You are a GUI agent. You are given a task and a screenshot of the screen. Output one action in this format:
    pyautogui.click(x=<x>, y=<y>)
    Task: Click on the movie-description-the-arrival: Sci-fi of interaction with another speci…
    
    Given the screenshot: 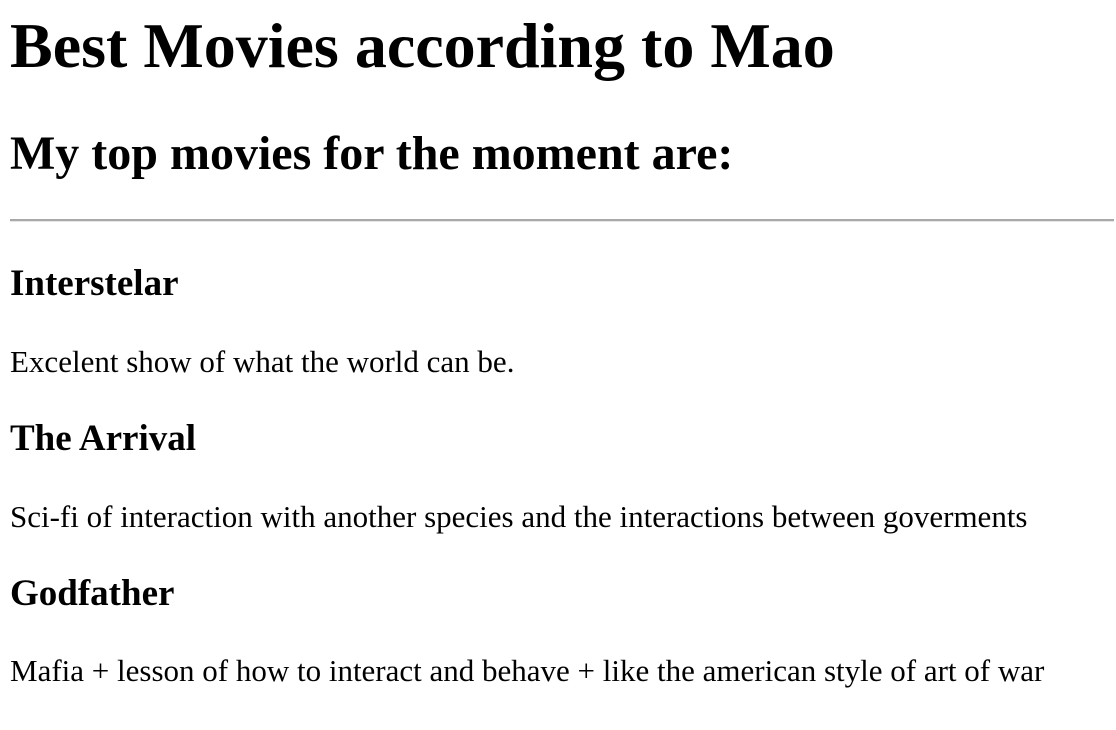 What is the action you would take?
    pyautogui.click(x=519, y=516)
    